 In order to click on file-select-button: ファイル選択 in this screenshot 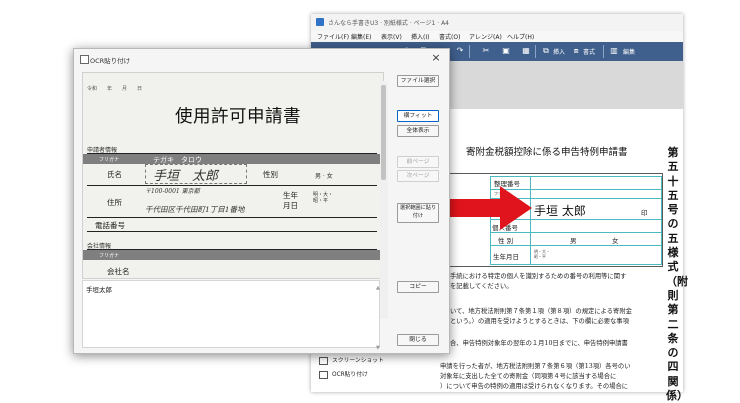, I will do `click(418, 81)`.